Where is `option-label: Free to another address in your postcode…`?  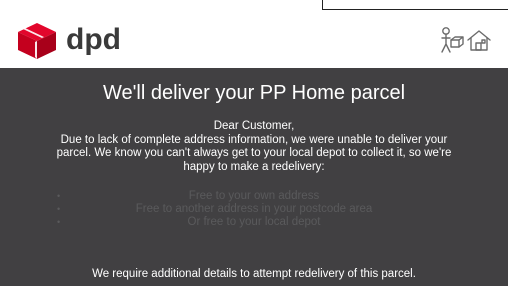 option-label: Free to another address in your postcode… is located at coordinates (254, 209).